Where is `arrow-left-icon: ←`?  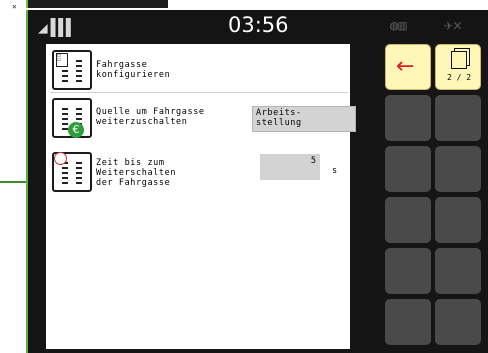
arrow-left-icon: ← is located at coordinates (405, 66).